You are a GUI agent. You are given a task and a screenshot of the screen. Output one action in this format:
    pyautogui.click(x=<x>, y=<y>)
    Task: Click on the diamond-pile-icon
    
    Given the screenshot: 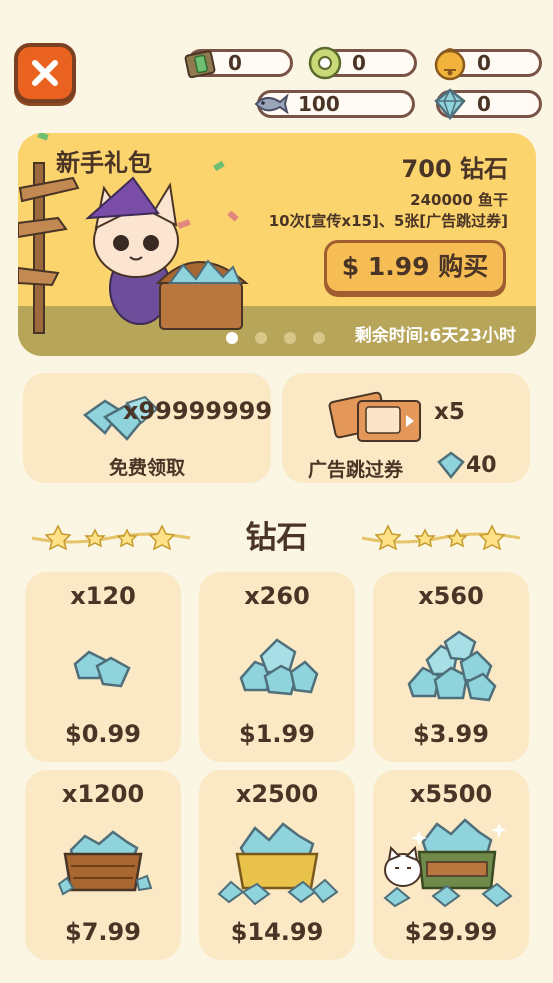 What is the action you would take?
    pyautogui.click(x=279, y=667)
    